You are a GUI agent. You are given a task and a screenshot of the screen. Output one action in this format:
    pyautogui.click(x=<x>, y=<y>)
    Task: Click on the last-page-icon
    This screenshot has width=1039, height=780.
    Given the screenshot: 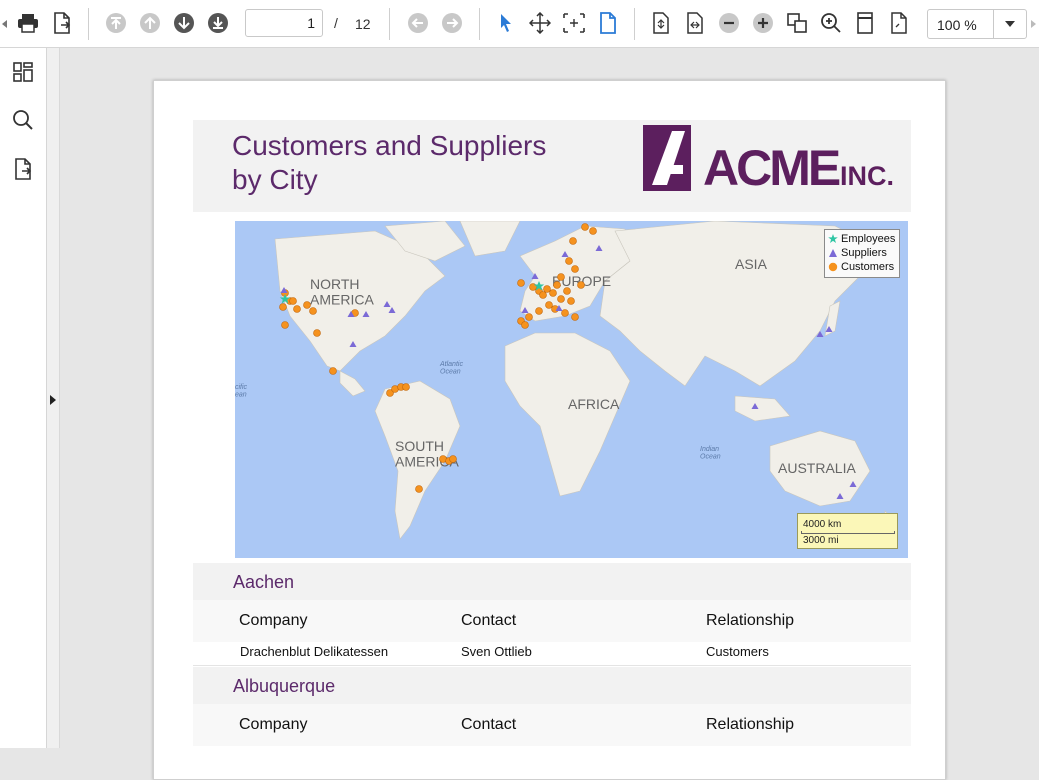 What is the action you would take?
    pyautogui.click(x=218, y=23)
    